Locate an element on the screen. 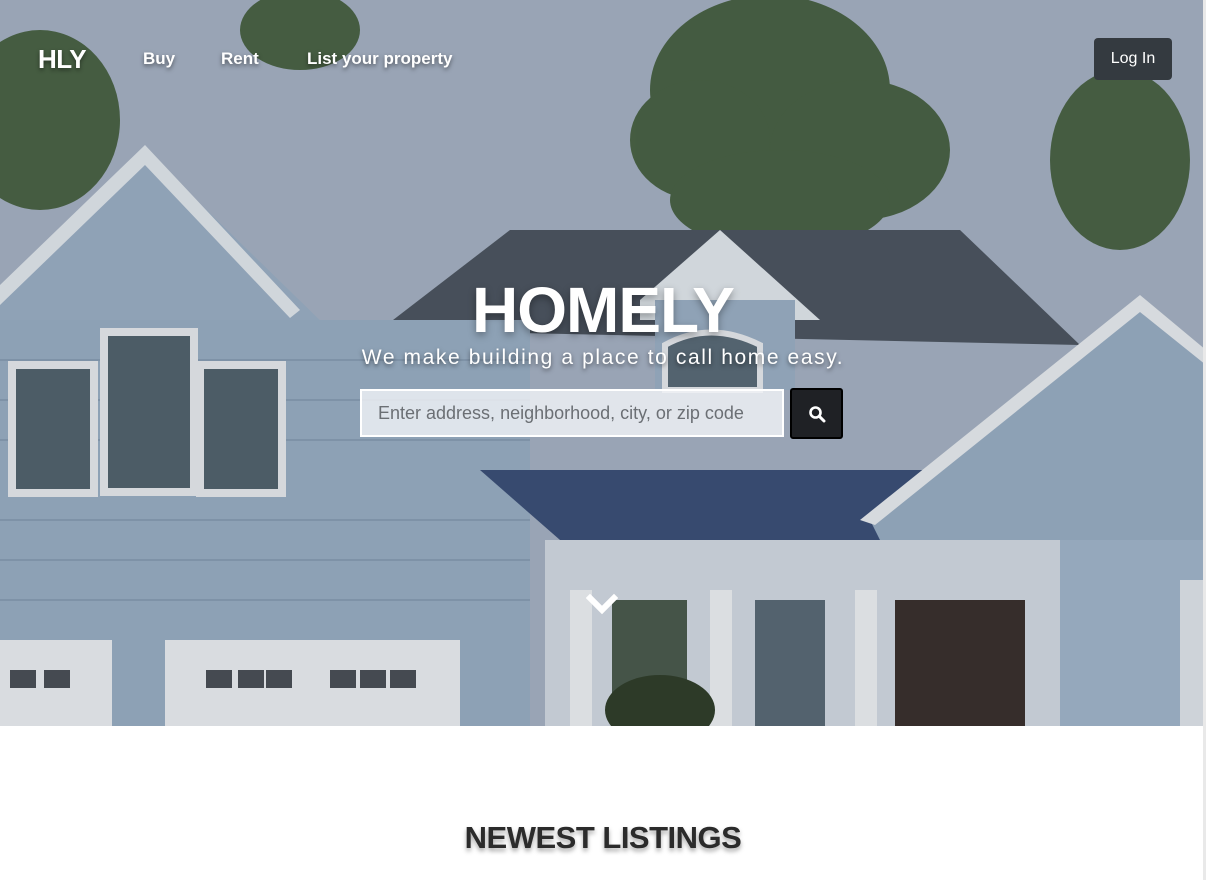 The height and width of the screenshot is (880, 1206). search-icon is located at coordinates (816, 413).